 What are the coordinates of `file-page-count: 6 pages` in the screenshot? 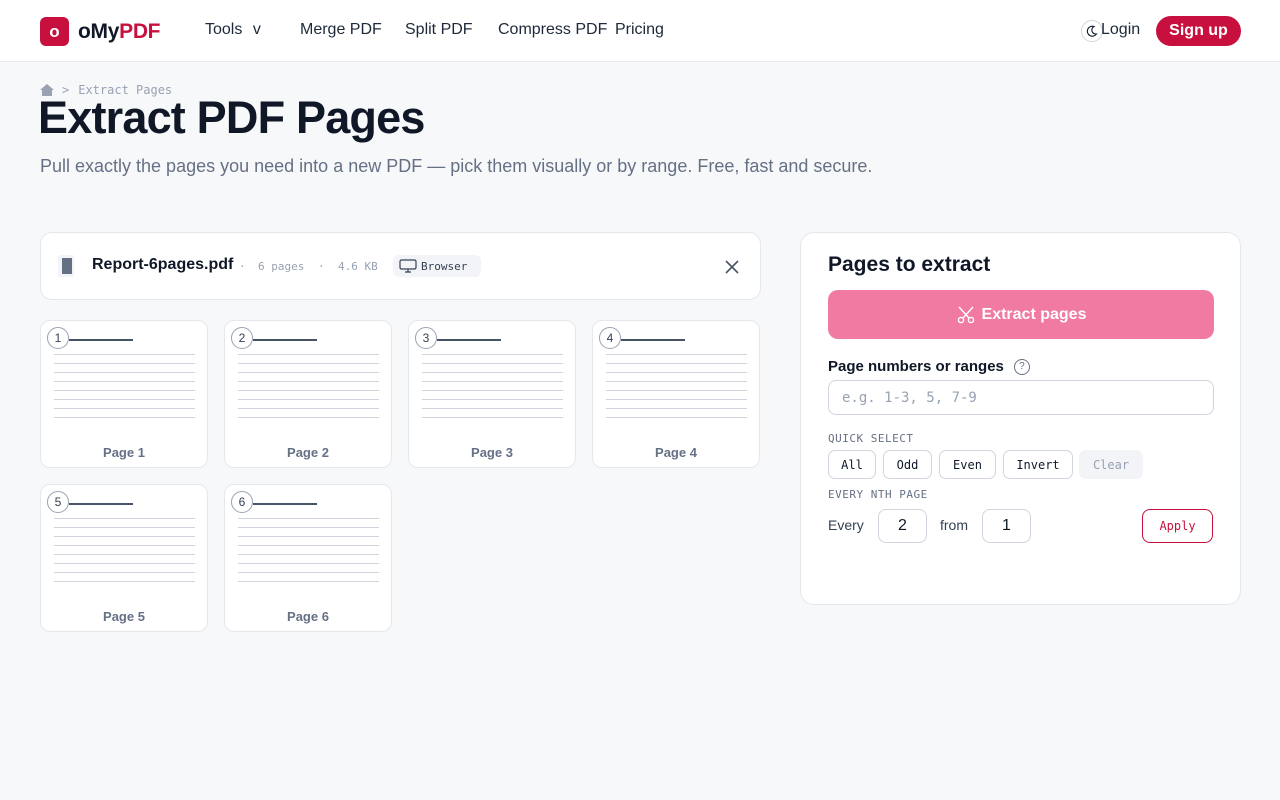 It's located at (281, 266).